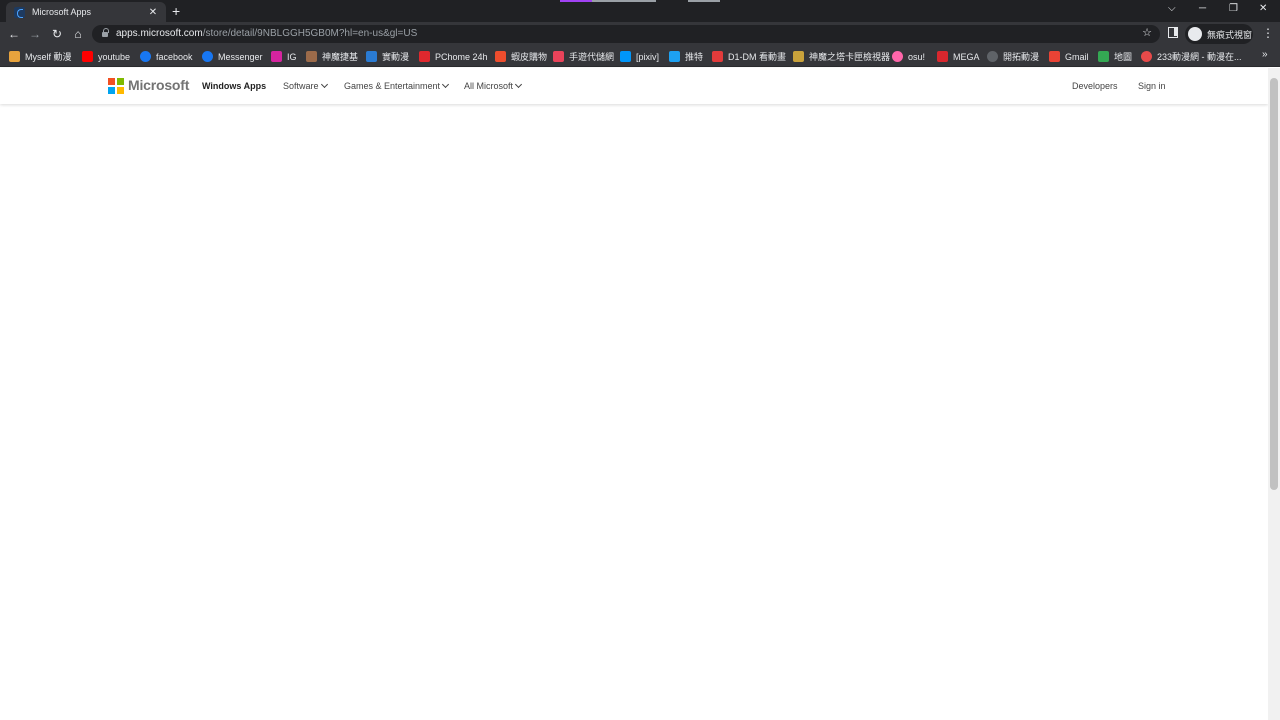  What do you see at coordinates (371, 56) in the screenshot?
I see `anime-icon` at bounding box center [371, 56].